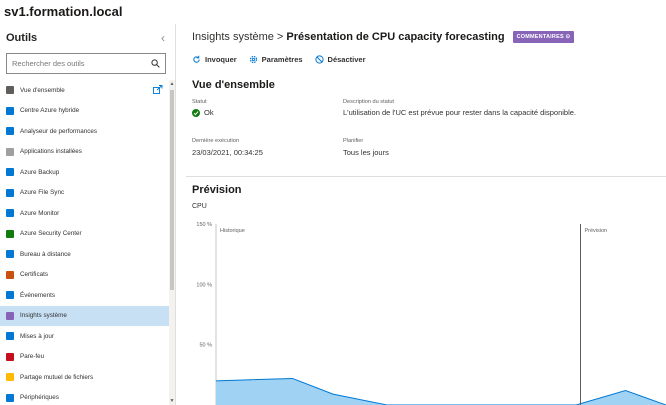 Image resolution: width=666 pixels, height=405 pixels. Describe the element at coordinates (63, 11) in the screenshot. I see `server-title: sv1.formation.local` at that location.